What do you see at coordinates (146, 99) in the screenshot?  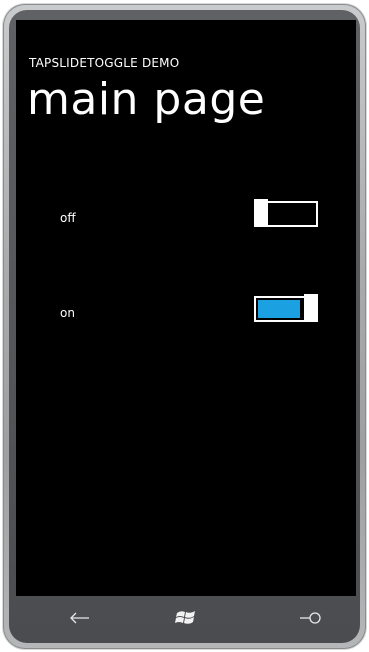 I see `page-title: main page` at bounding box center [146, 99].